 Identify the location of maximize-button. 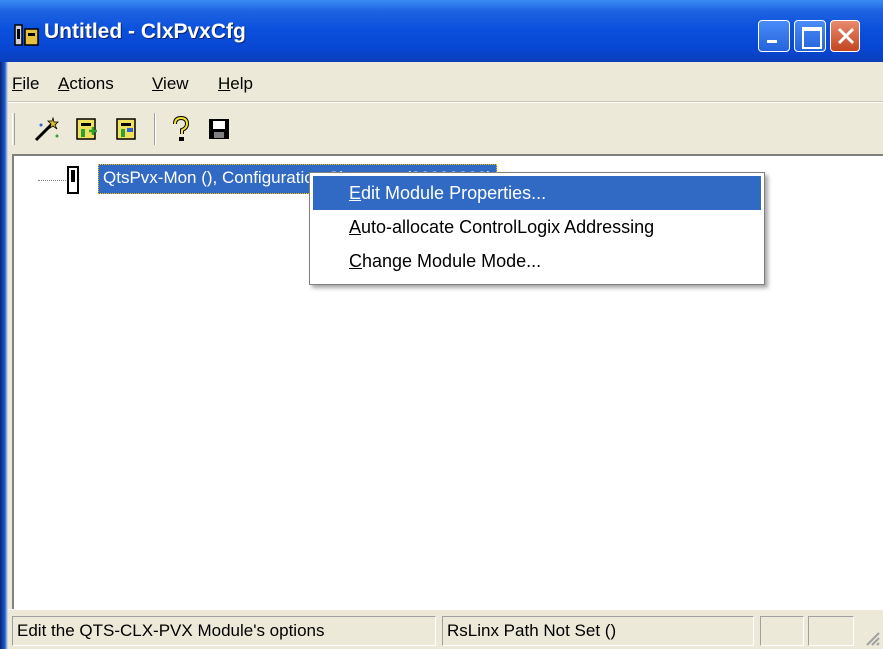
(810, 36).